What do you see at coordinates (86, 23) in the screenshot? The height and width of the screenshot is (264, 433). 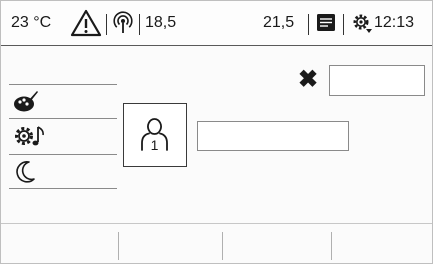 I see `warning-triangle-icon` at bounding box center [86, 23].